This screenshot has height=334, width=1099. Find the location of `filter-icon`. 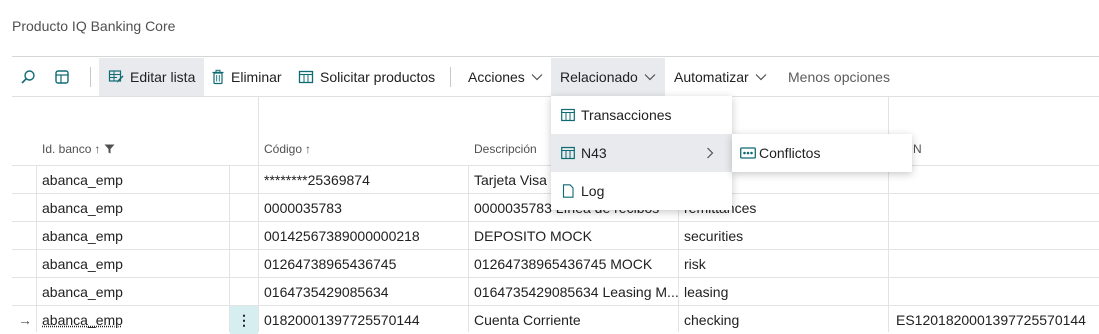

filter-icon is located at coordinates (109, 149).